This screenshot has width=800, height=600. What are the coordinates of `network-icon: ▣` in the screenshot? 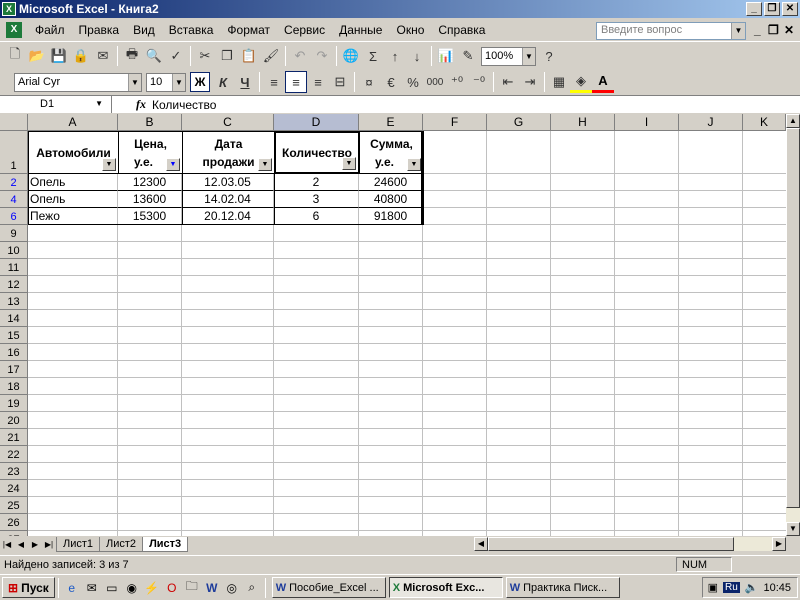 It's located at (713, 587).